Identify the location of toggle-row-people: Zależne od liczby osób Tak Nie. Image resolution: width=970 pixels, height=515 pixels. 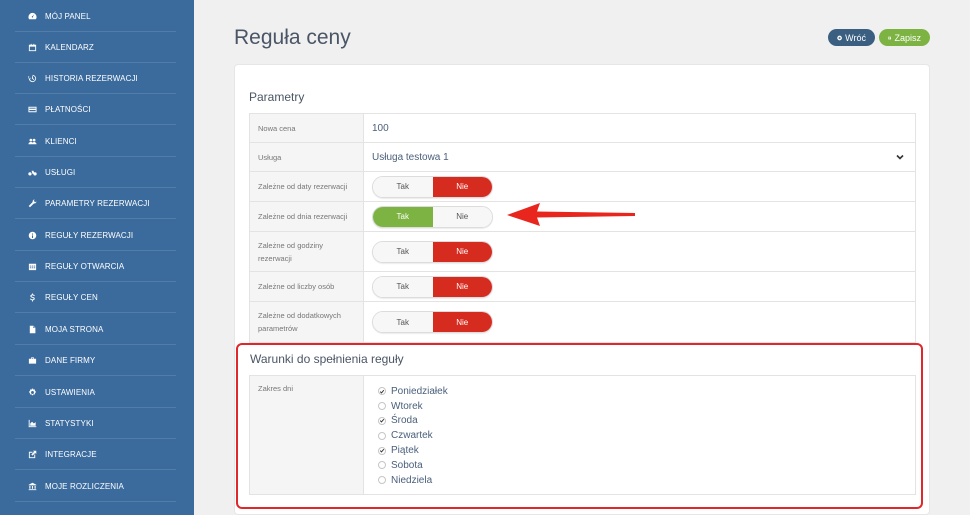
(582, 287).